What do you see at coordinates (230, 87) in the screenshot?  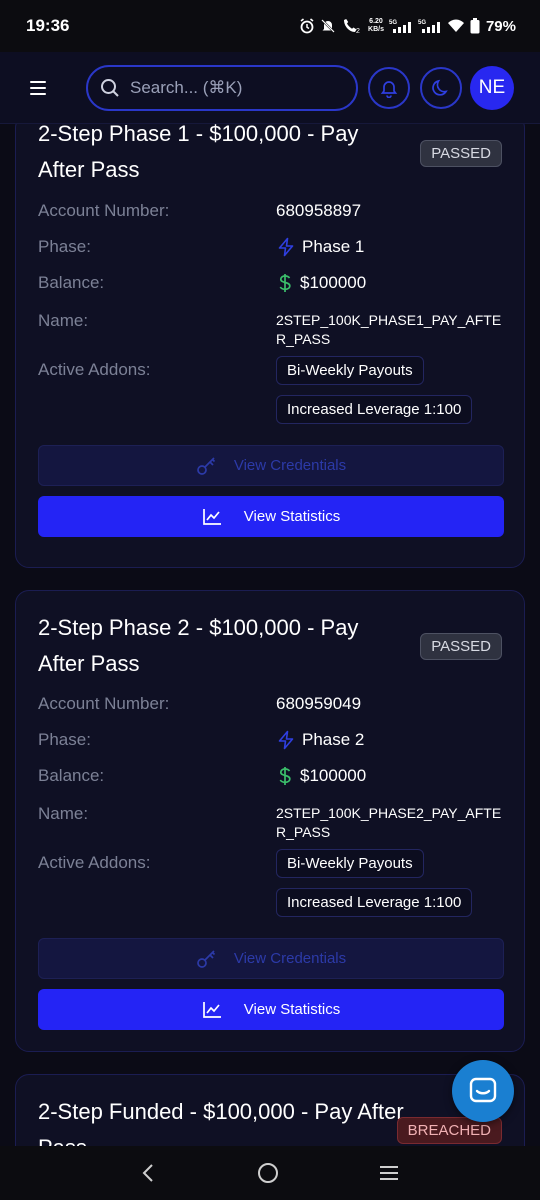 I see `search-input` at bounding box center [230, 87].